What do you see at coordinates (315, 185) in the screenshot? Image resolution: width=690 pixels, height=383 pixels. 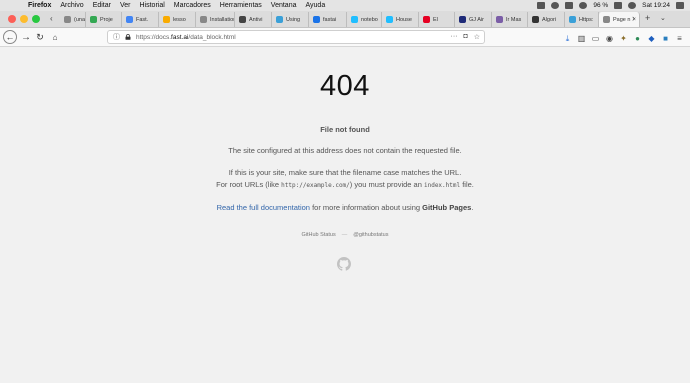 I see `example-url-code: http://example.com/` at bounding box center [315, 185].